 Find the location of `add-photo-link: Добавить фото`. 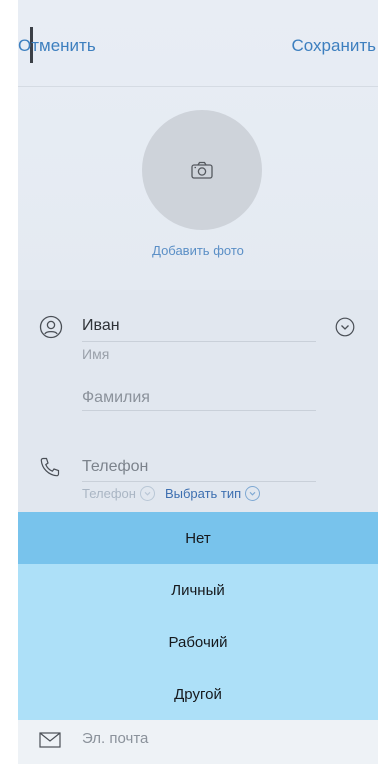

add-photo-link: Добавить фото is located at coordinates (198, 250).